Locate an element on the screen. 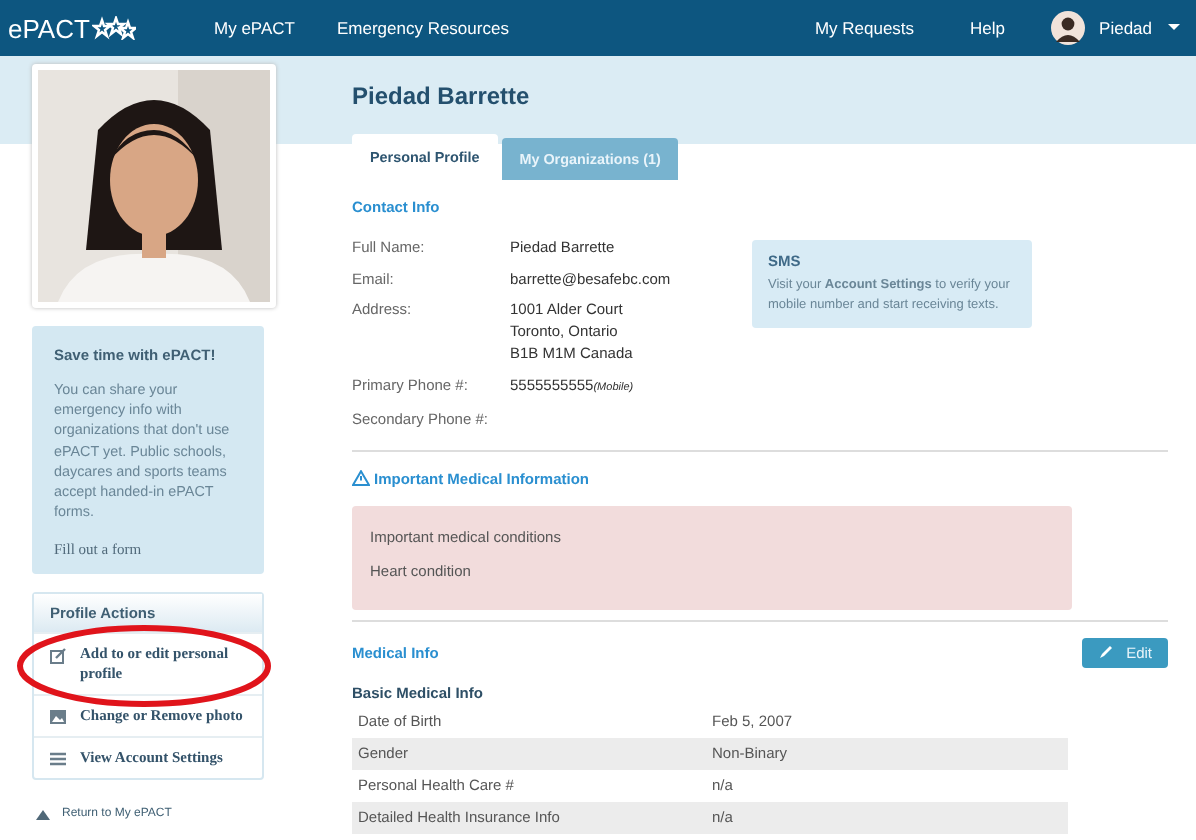  arrow-icon is located at coordinates (43, 814).